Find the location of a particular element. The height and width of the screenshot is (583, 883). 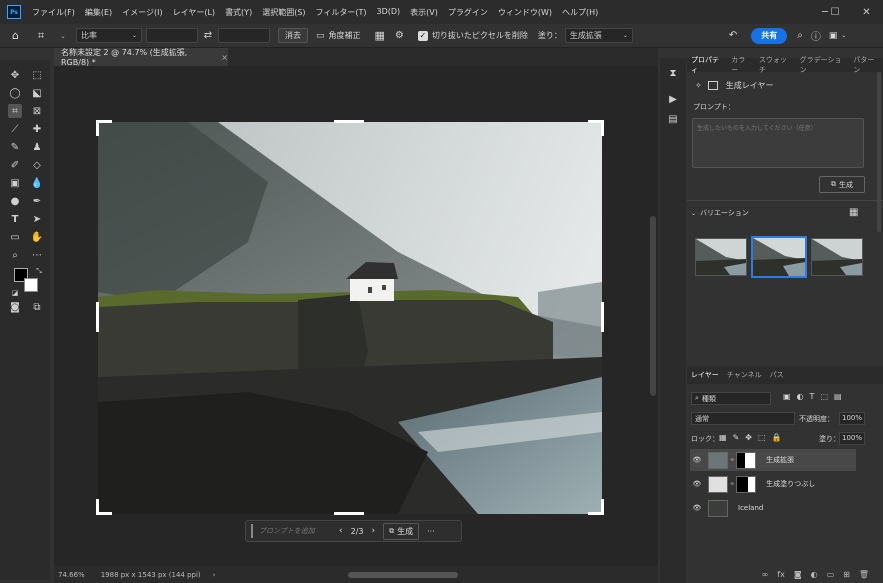

grid-view-icon: ▦ is located at coordinates (853, 212).